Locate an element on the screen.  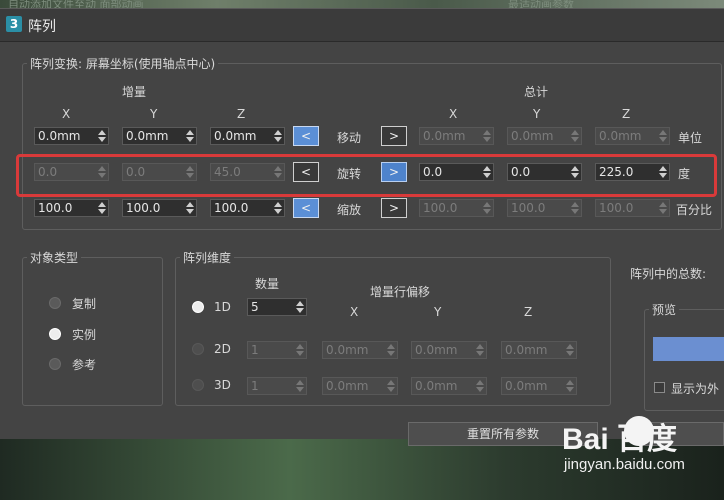
radio-copy is located at coordinates (55, 303).